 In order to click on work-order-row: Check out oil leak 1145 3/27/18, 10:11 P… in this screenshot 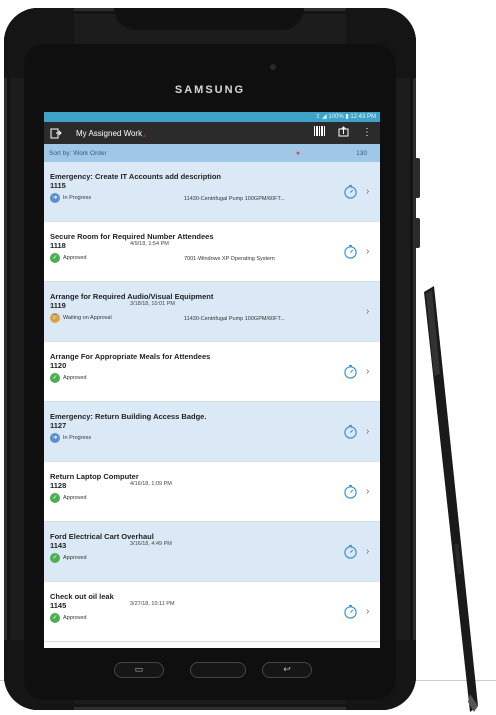, I will do `click(212, 612)`.